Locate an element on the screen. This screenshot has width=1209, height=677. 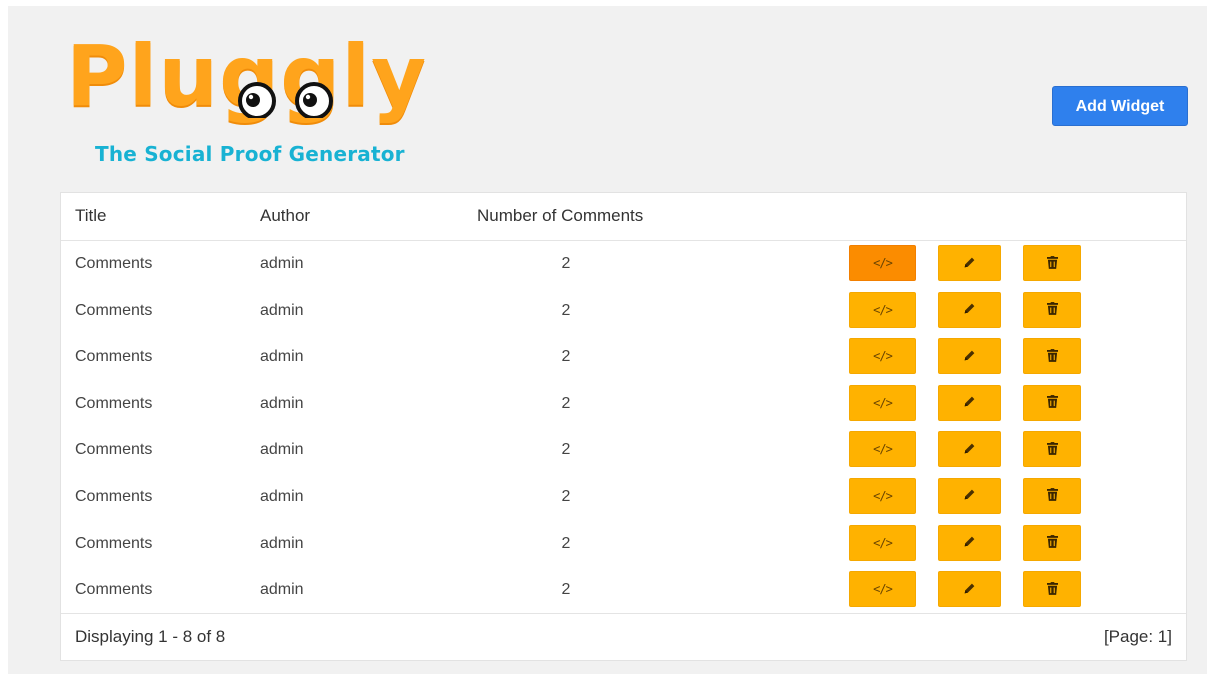
column-header-title: Title is located at coordinates (91, 216).